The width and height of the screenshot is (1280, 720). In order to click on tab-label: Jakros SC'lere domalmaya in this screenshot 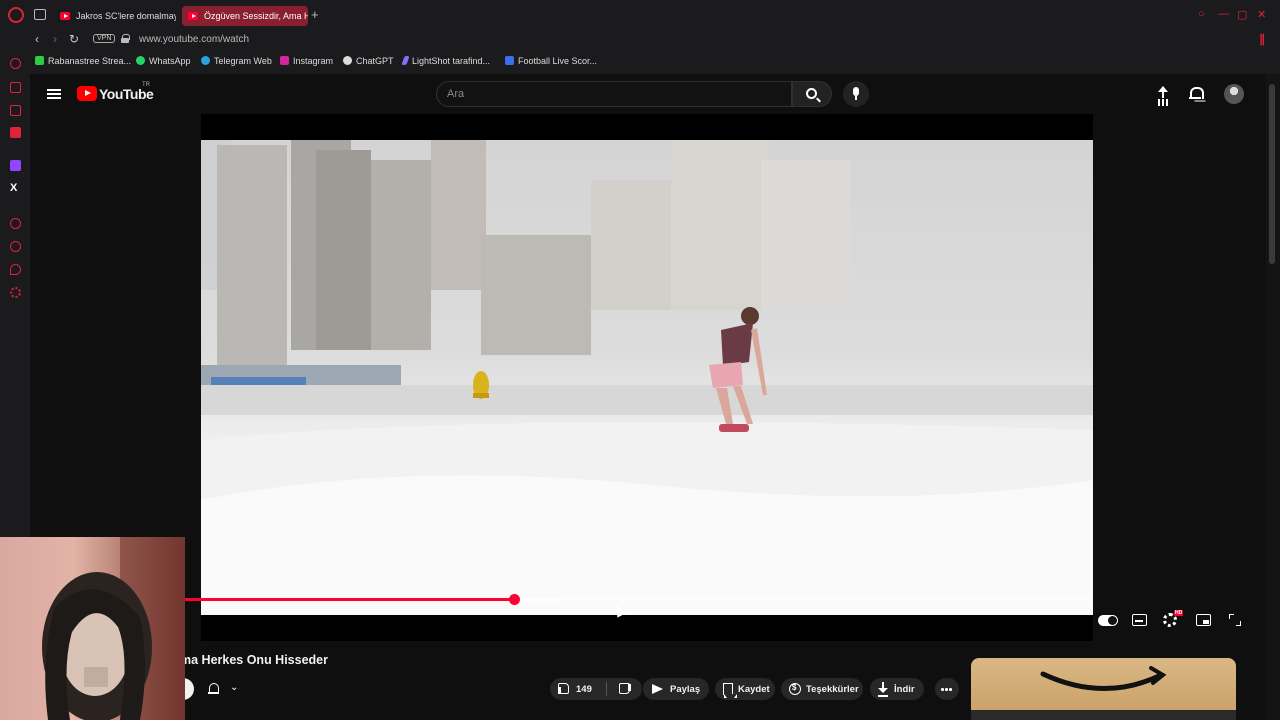, I will do `click(126, 16)`.